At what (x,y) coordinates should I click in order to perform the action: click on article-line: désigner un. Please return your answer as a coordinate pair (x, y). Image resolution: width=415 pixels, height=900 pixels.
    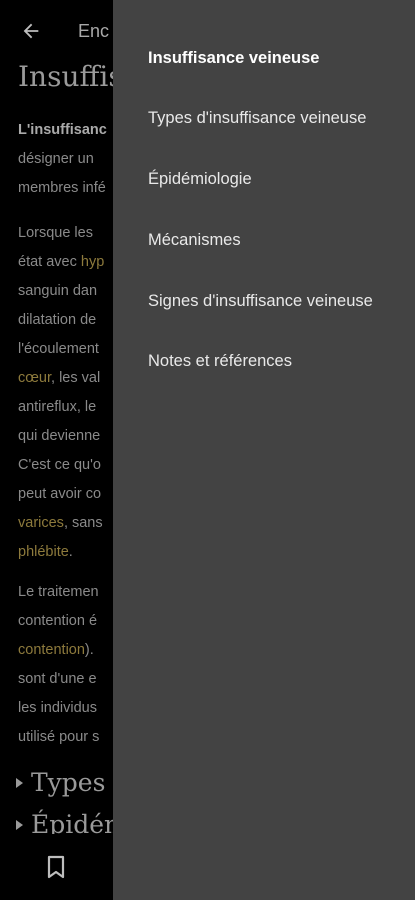
    Looking at the image, I should click on (56, 159).